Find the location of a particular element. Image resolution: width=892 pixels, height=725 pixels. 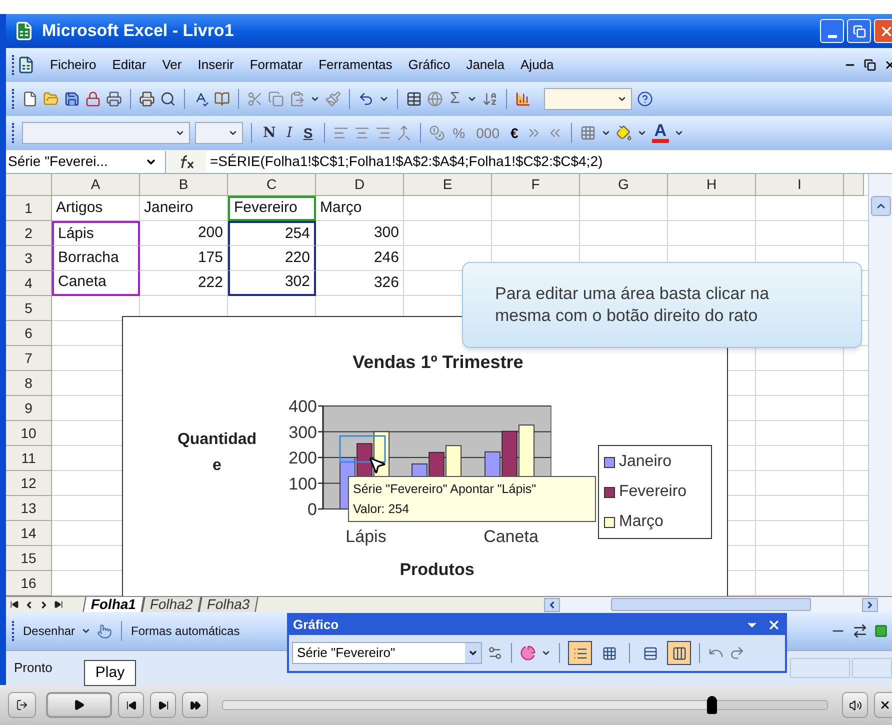

category-label: Caneta is located at coordinates (511, 536).